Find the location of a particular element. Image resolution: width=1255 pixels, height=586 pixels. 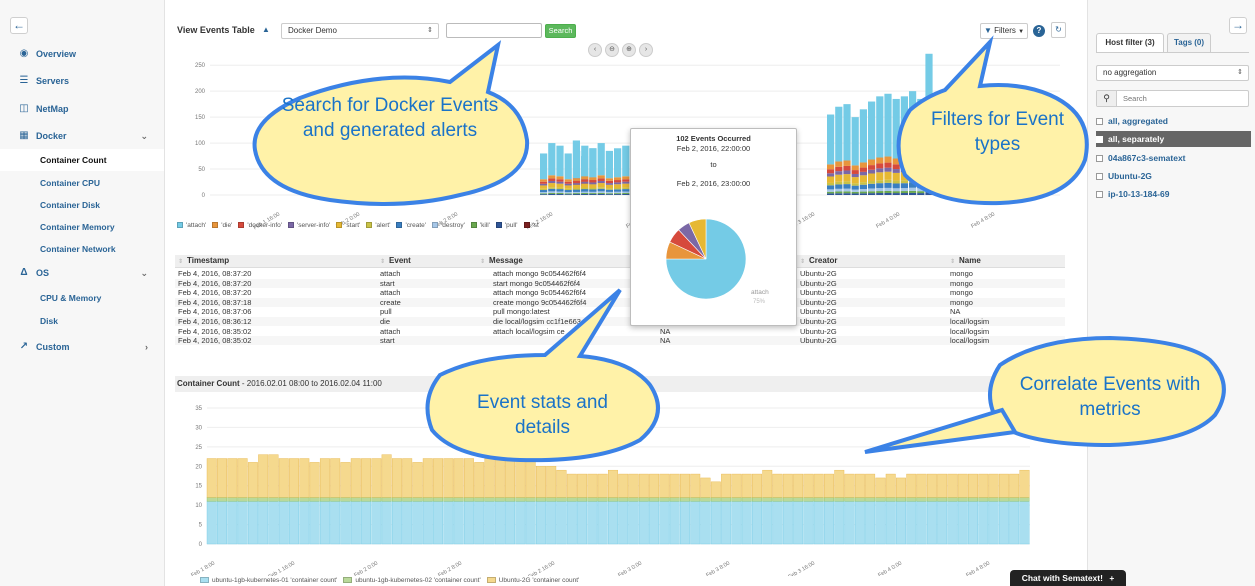

event-search-input is located at coordinates (494, 30).